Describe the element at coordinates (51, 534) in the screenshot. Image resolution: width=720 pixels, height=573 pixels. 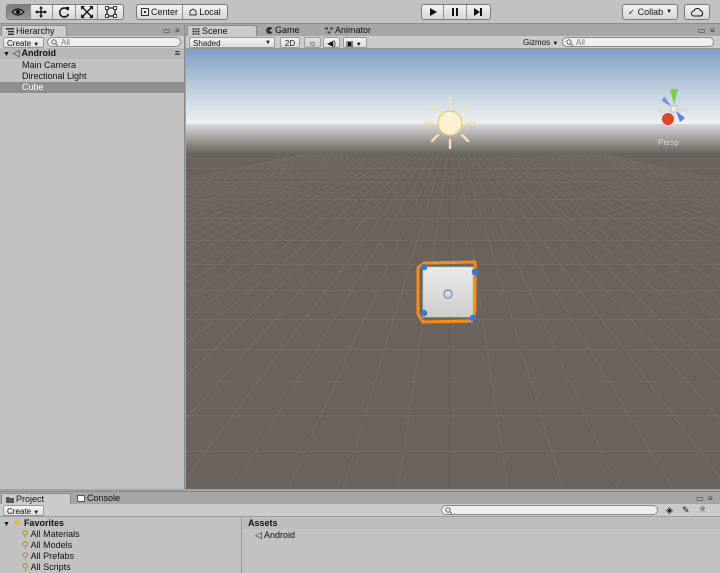
I see `favorite-item: ⚲ All Materials` at that location.